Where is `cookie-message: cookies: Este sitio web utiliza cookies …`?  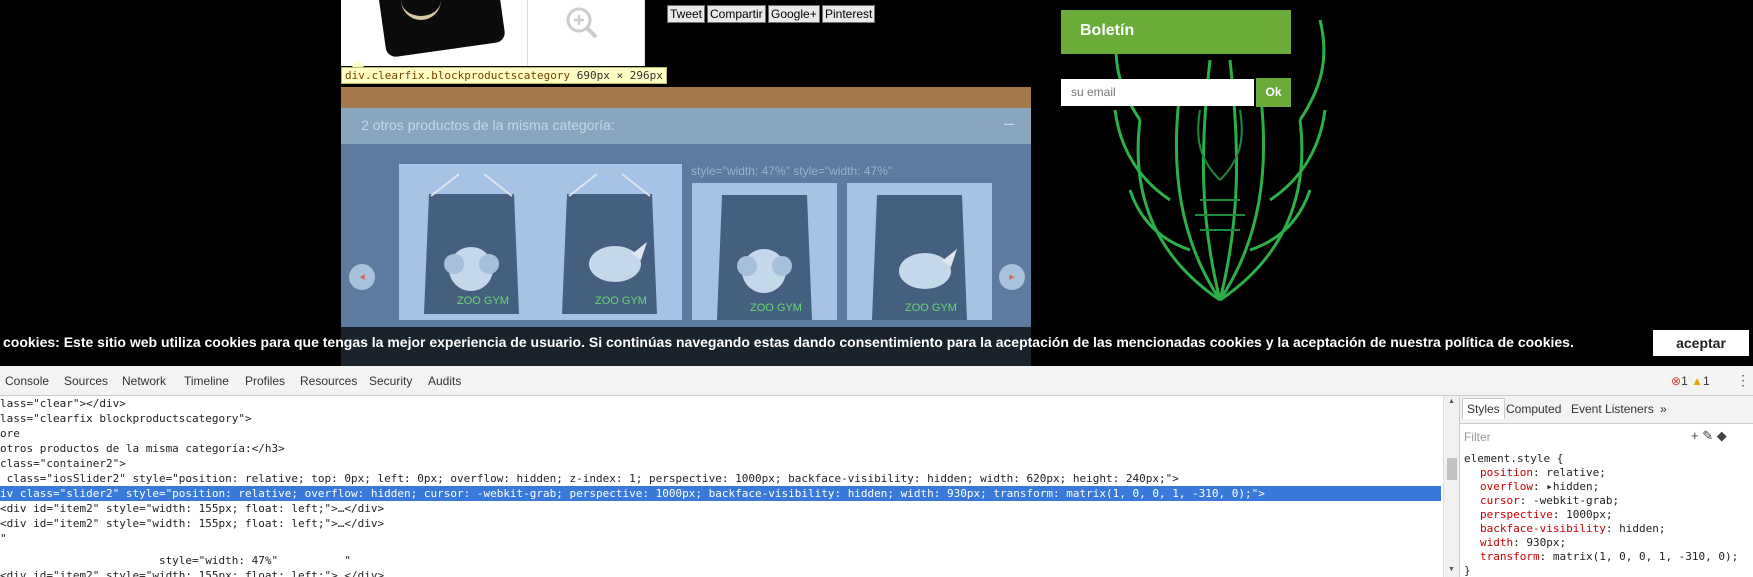
cookie-message: cookies: Este sitio web utiliza cookies … is located at coordinates (788, 342).